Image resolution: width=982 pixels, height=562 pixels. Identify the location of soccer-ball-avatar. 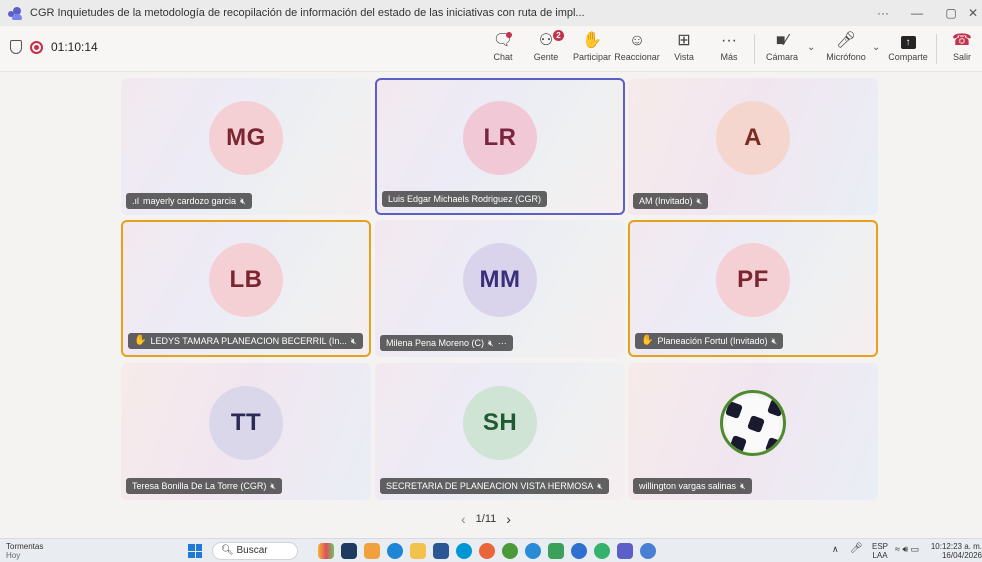
(753, 422).